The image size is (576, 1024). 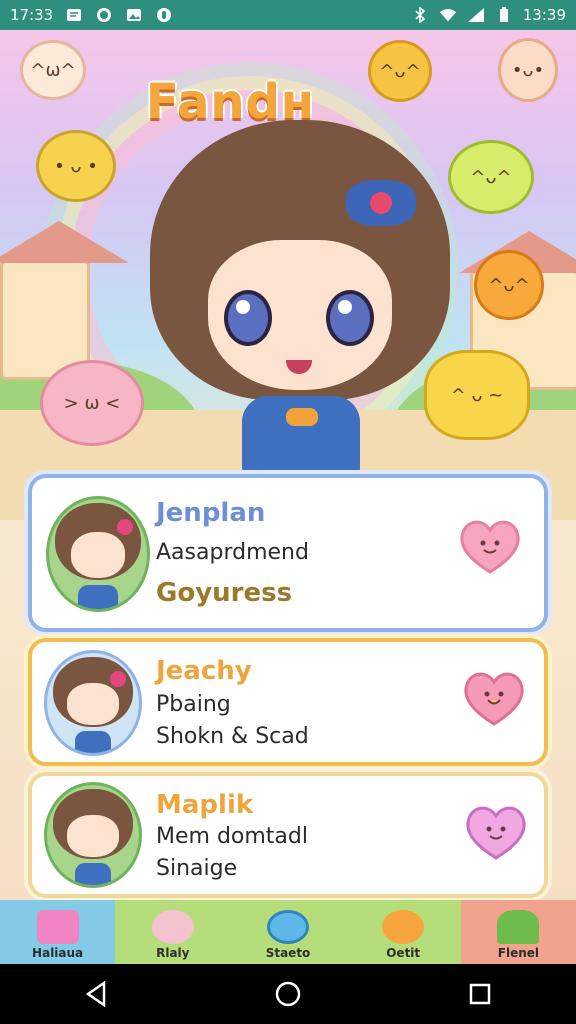 I want to click on tab-play: Rlaly, so click(x=173, y=932).